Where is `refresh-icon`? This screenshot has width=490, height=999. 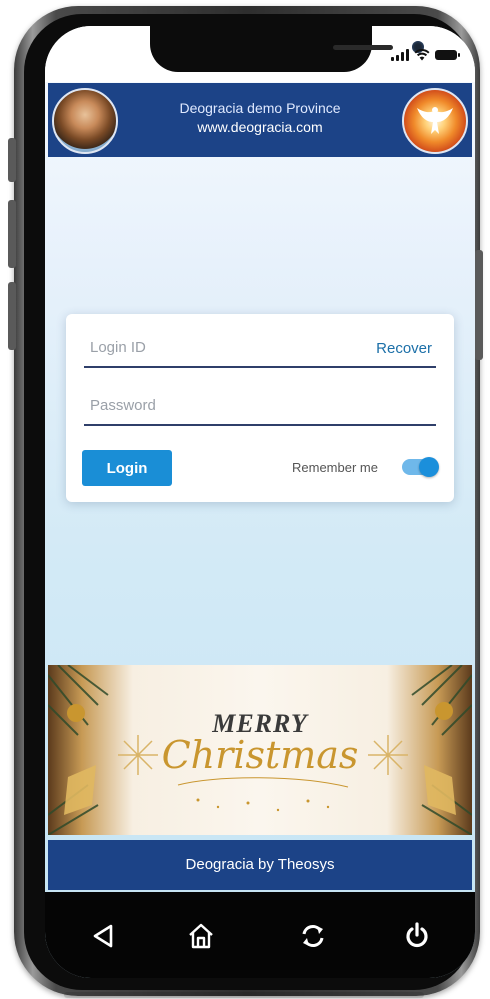
refresh-icon is located at coordinates (313, 936).